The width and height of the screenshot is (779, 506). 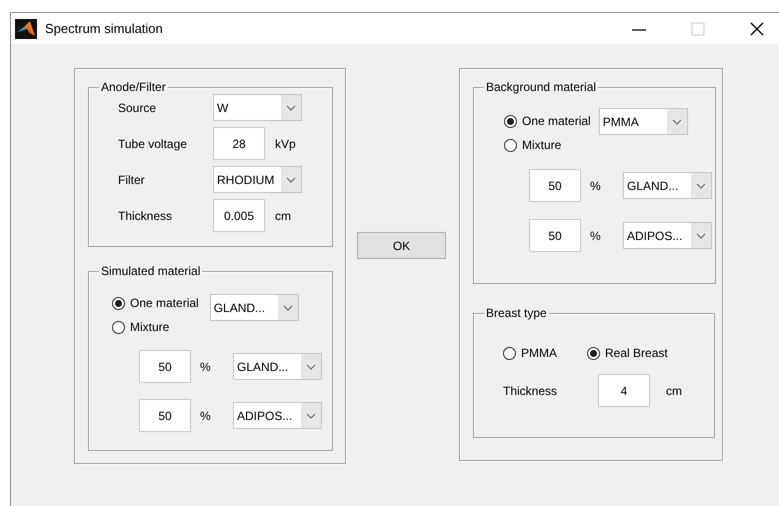 I want to click on input-field: 28, so click(x=239, y=143).